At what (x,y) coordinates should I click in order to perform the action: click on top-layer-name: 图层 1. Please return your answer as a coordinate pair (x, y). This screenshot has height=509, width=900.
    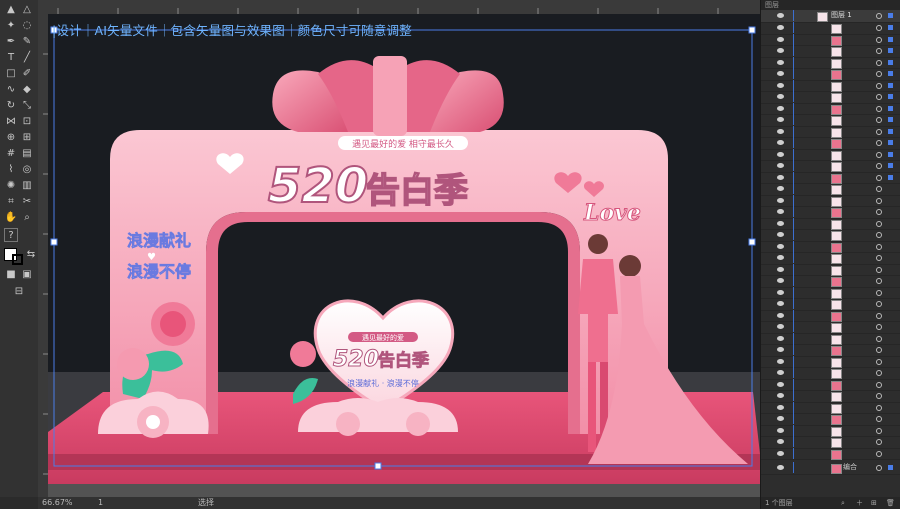
    Looking at the image, I should click on (841, 15).